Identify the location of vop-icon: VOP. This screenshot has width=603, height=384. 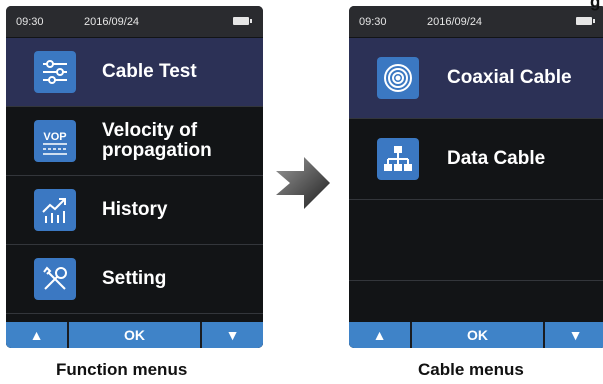
(55, 141).